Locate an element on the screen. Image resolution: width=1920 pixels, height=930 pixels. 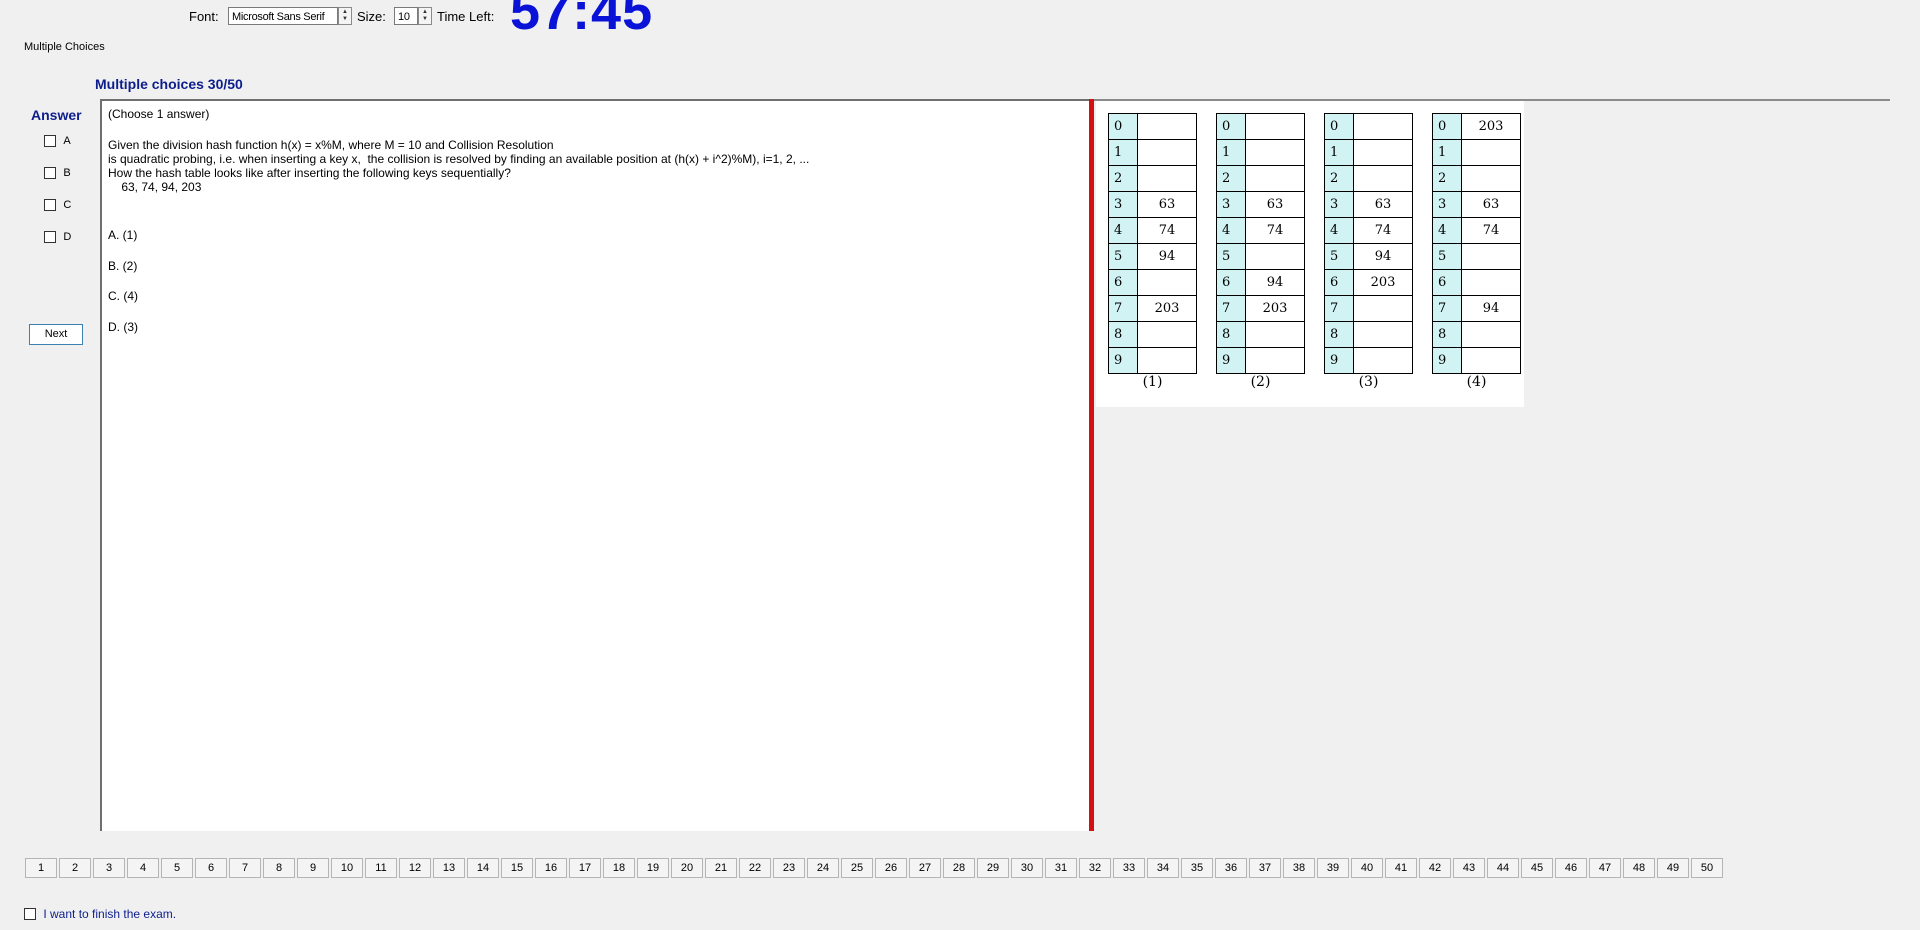
question-nav-button: 2 is located at coordinates (75, 868).